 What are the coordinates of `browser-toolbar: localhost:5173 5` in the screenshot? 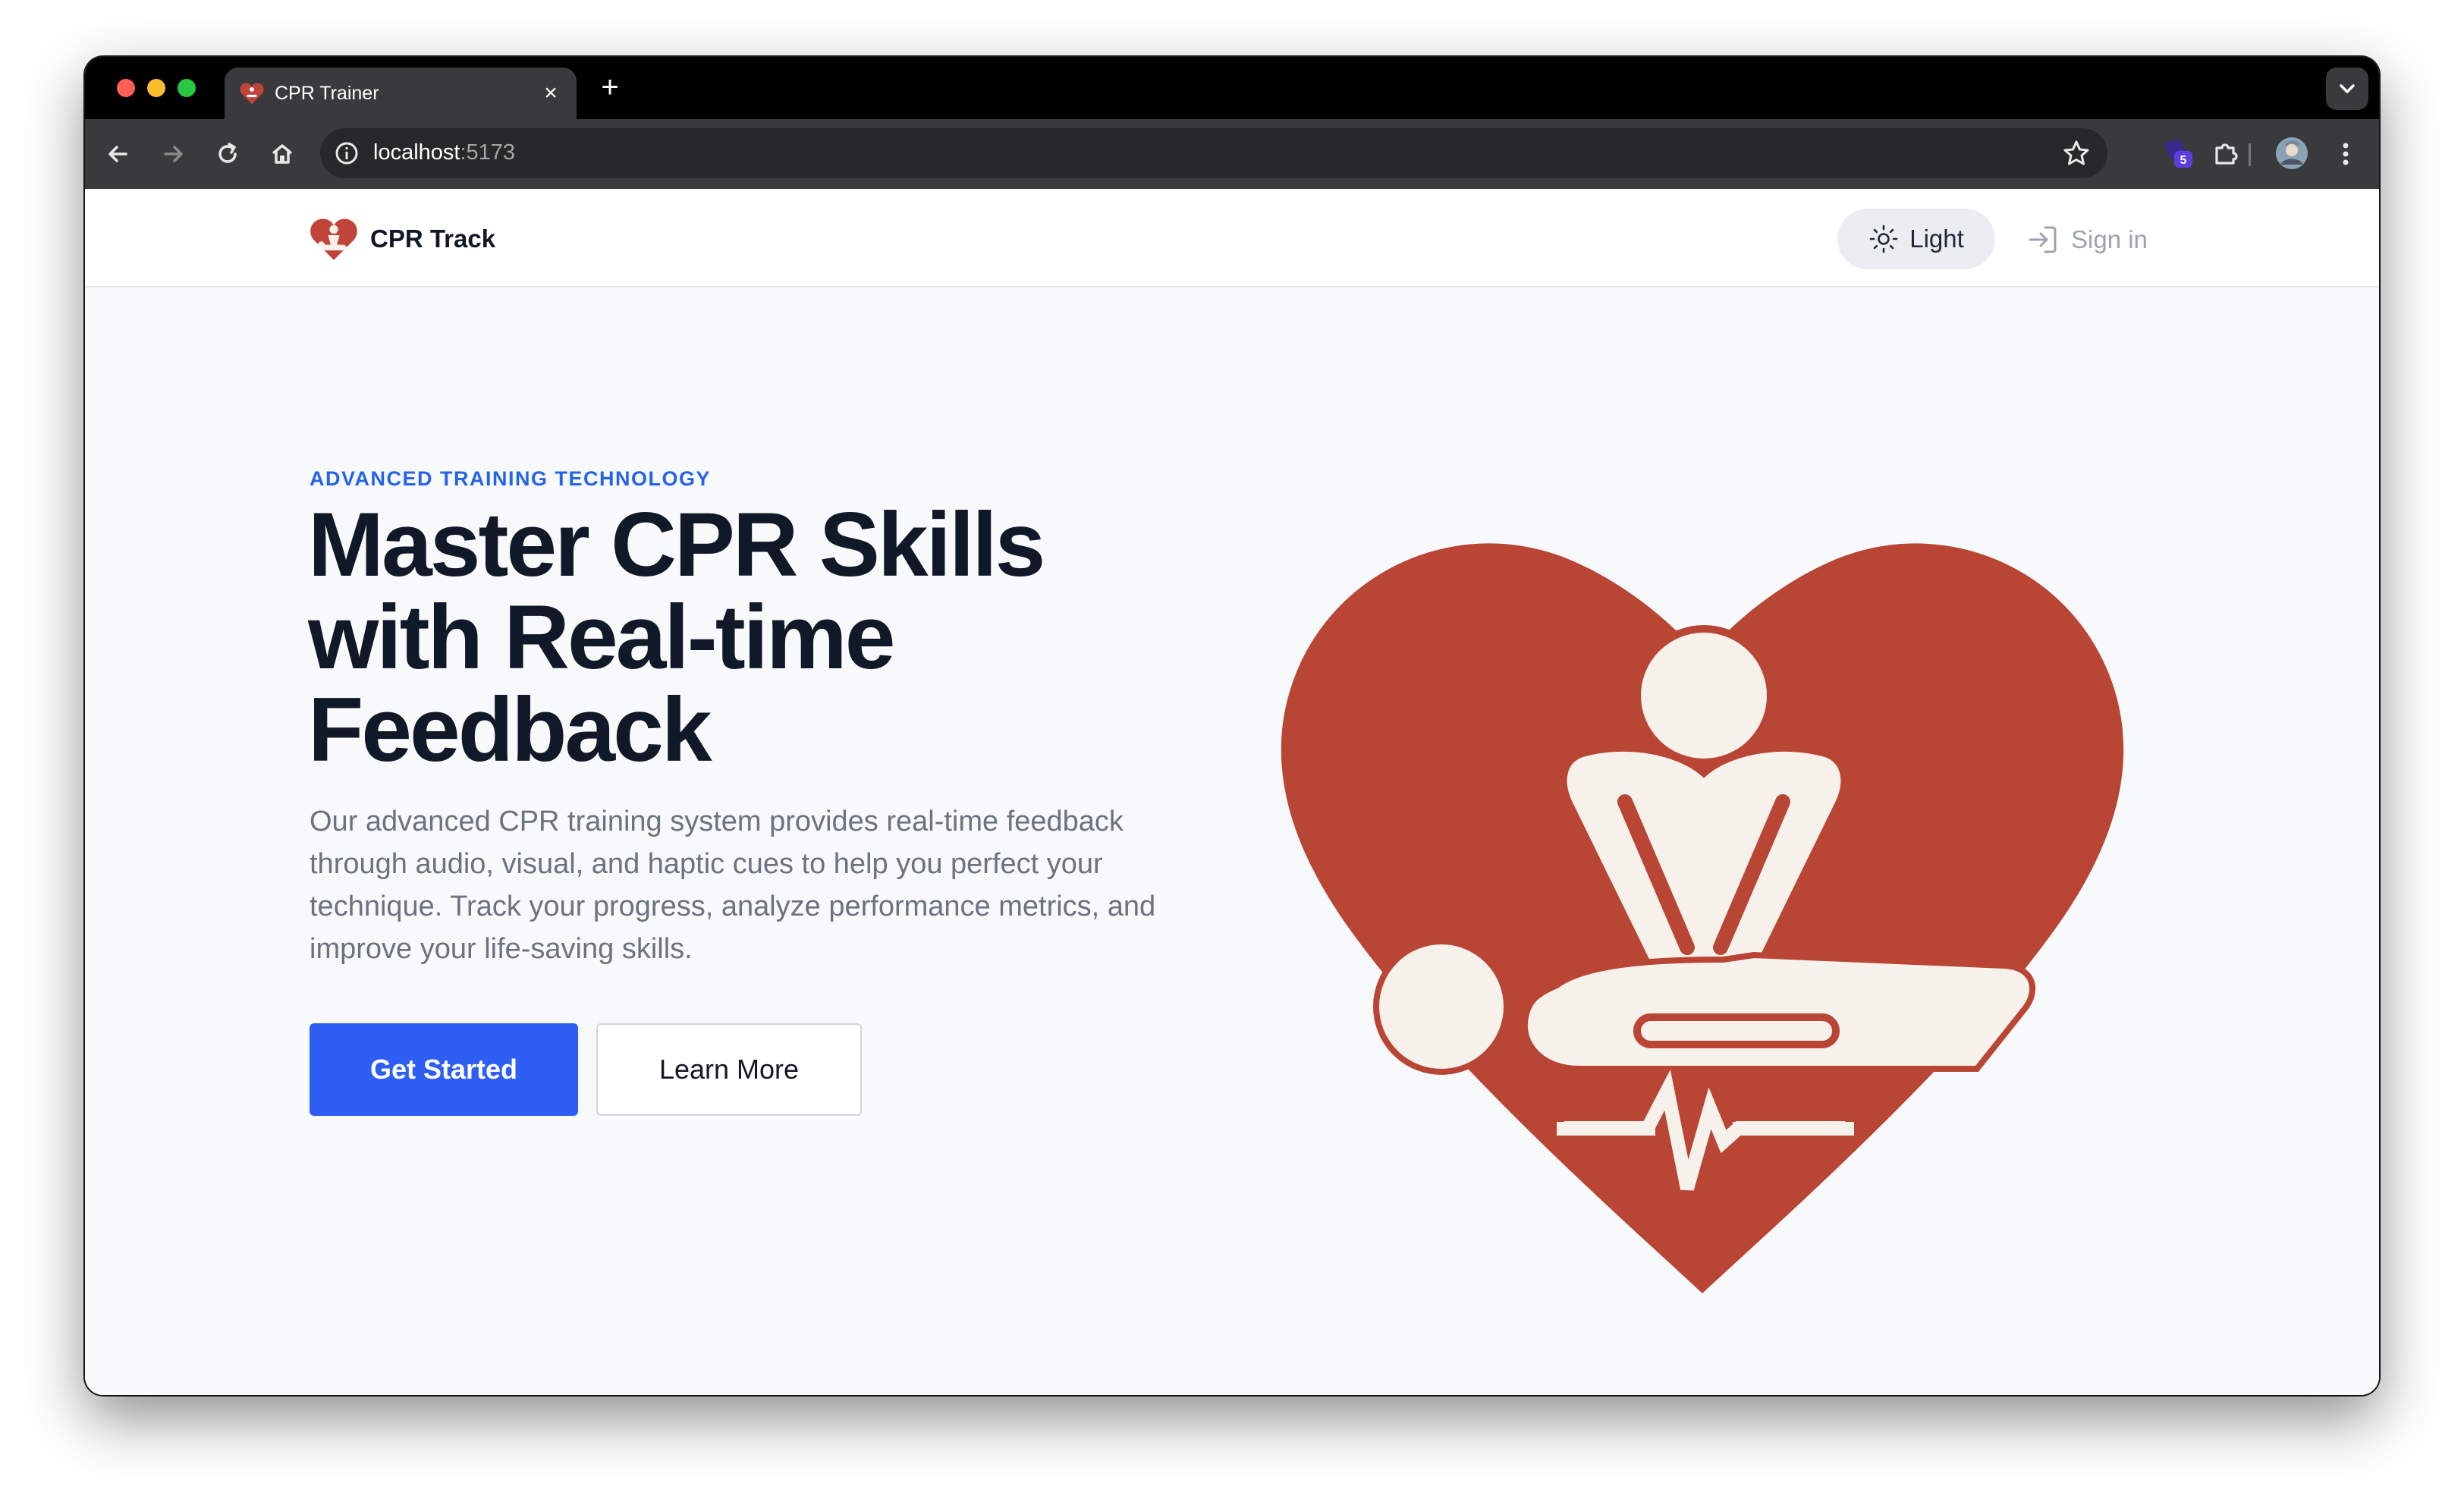 It's located at (1232, 154).